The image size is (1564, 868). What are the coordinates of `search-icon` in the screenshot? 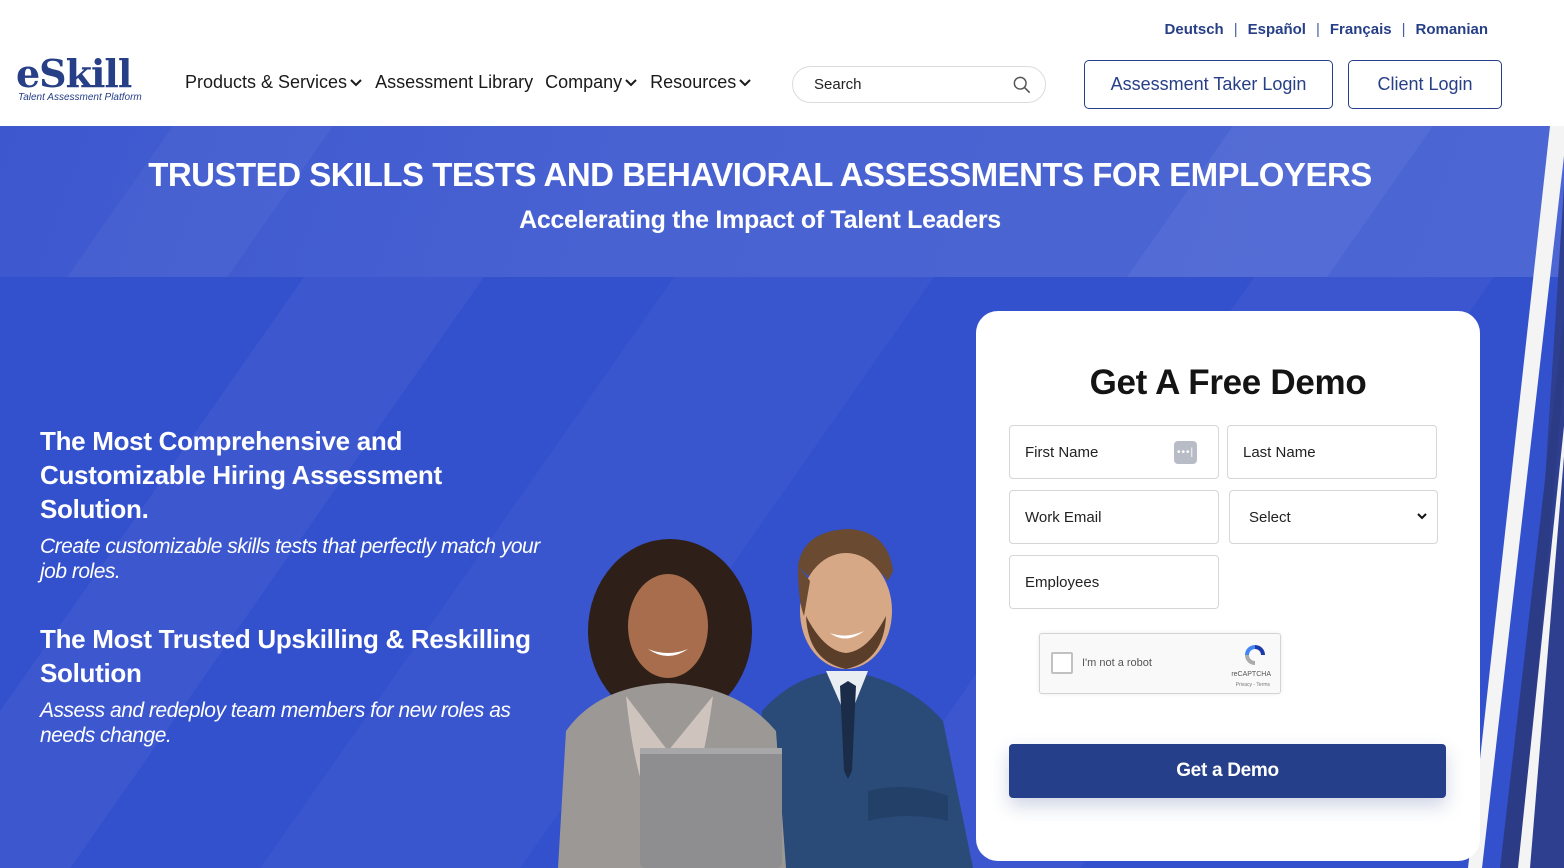 It's located at (1022, 85).